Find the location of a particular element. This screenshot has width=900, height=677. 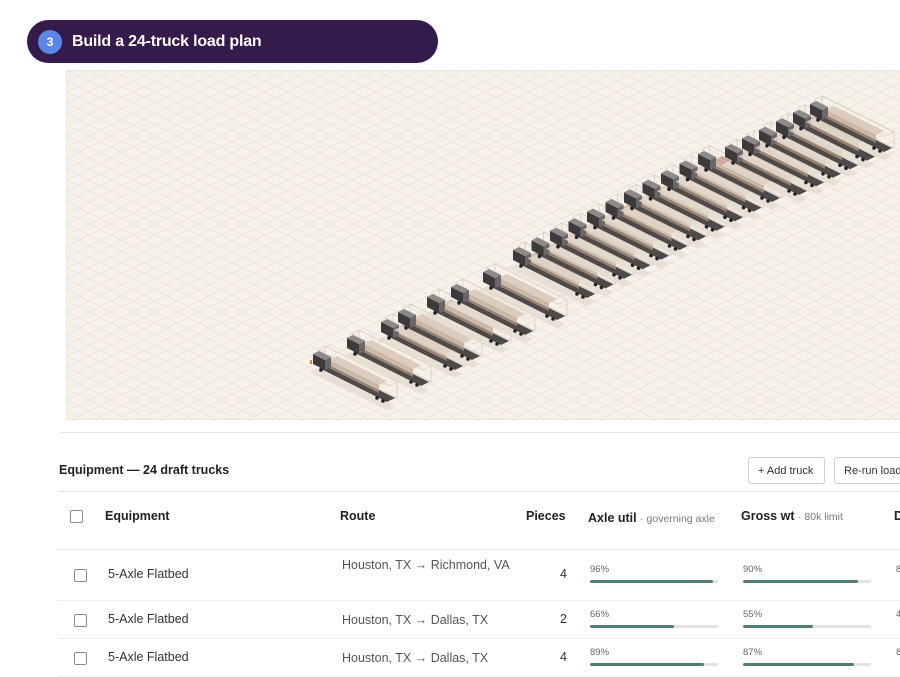

pieces-cell: 2 is located at coordinates (563, 619).